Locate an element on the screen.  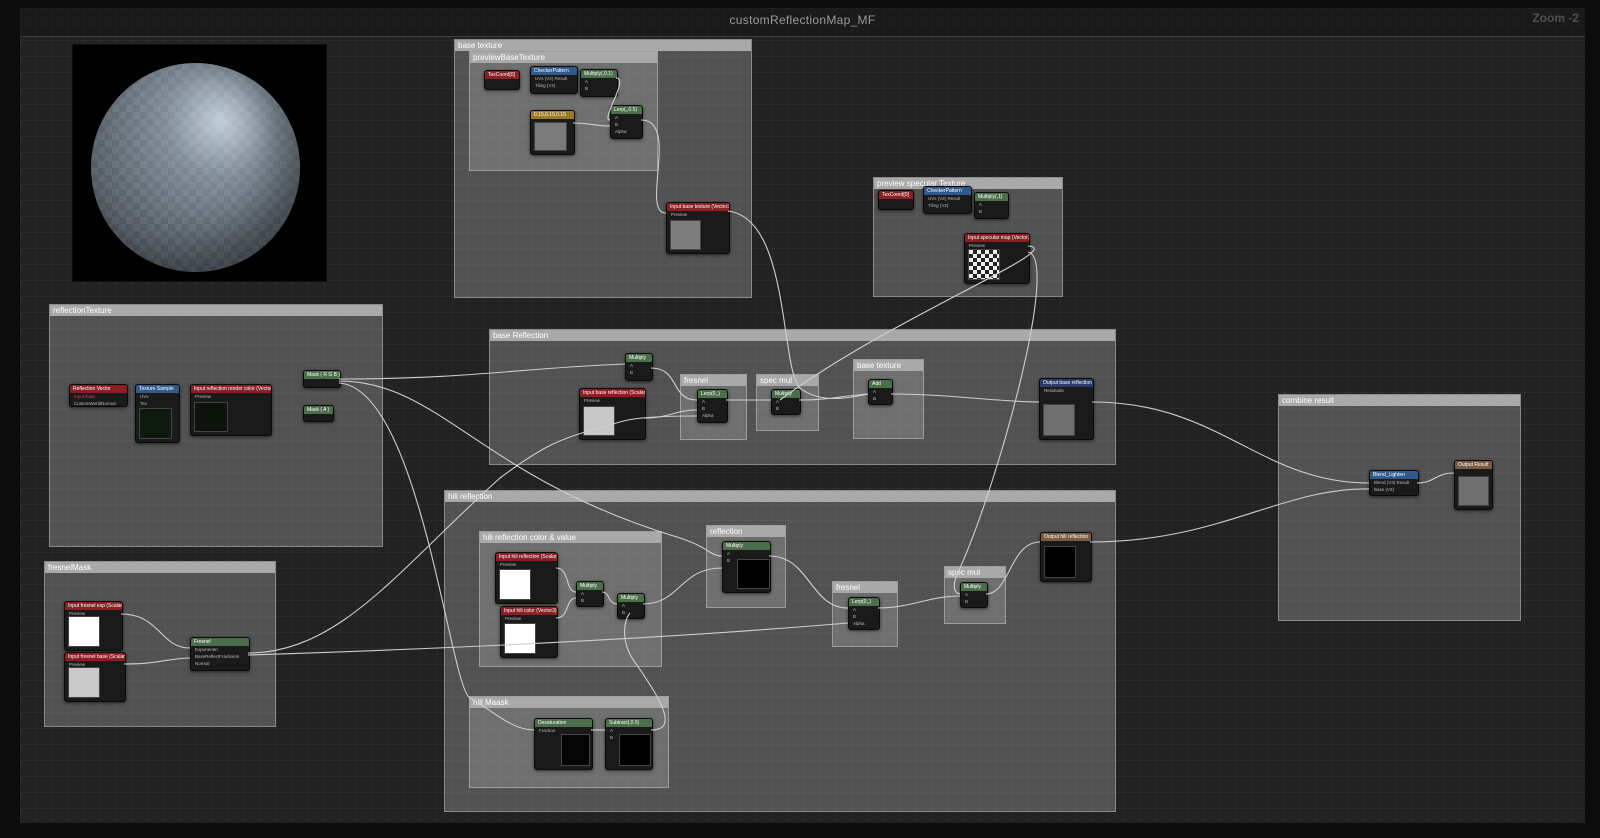
node-multiply: Multiply(,1) A B is located at coordinates (991, 205).